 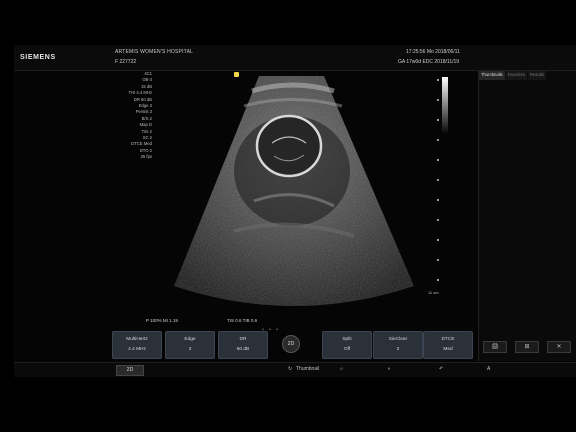 What do you see at coordinates (536, 75) in the screenshot?
I see `tab-results: Results` at bounding box center [536, 75].